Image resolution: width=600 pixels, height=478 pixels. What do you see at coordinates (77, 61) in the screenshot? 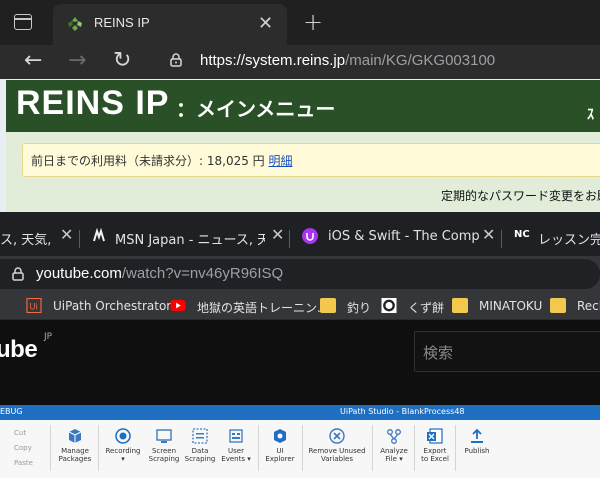
I see `forward-arrow-icon: →` at bounding box center [77, 61].